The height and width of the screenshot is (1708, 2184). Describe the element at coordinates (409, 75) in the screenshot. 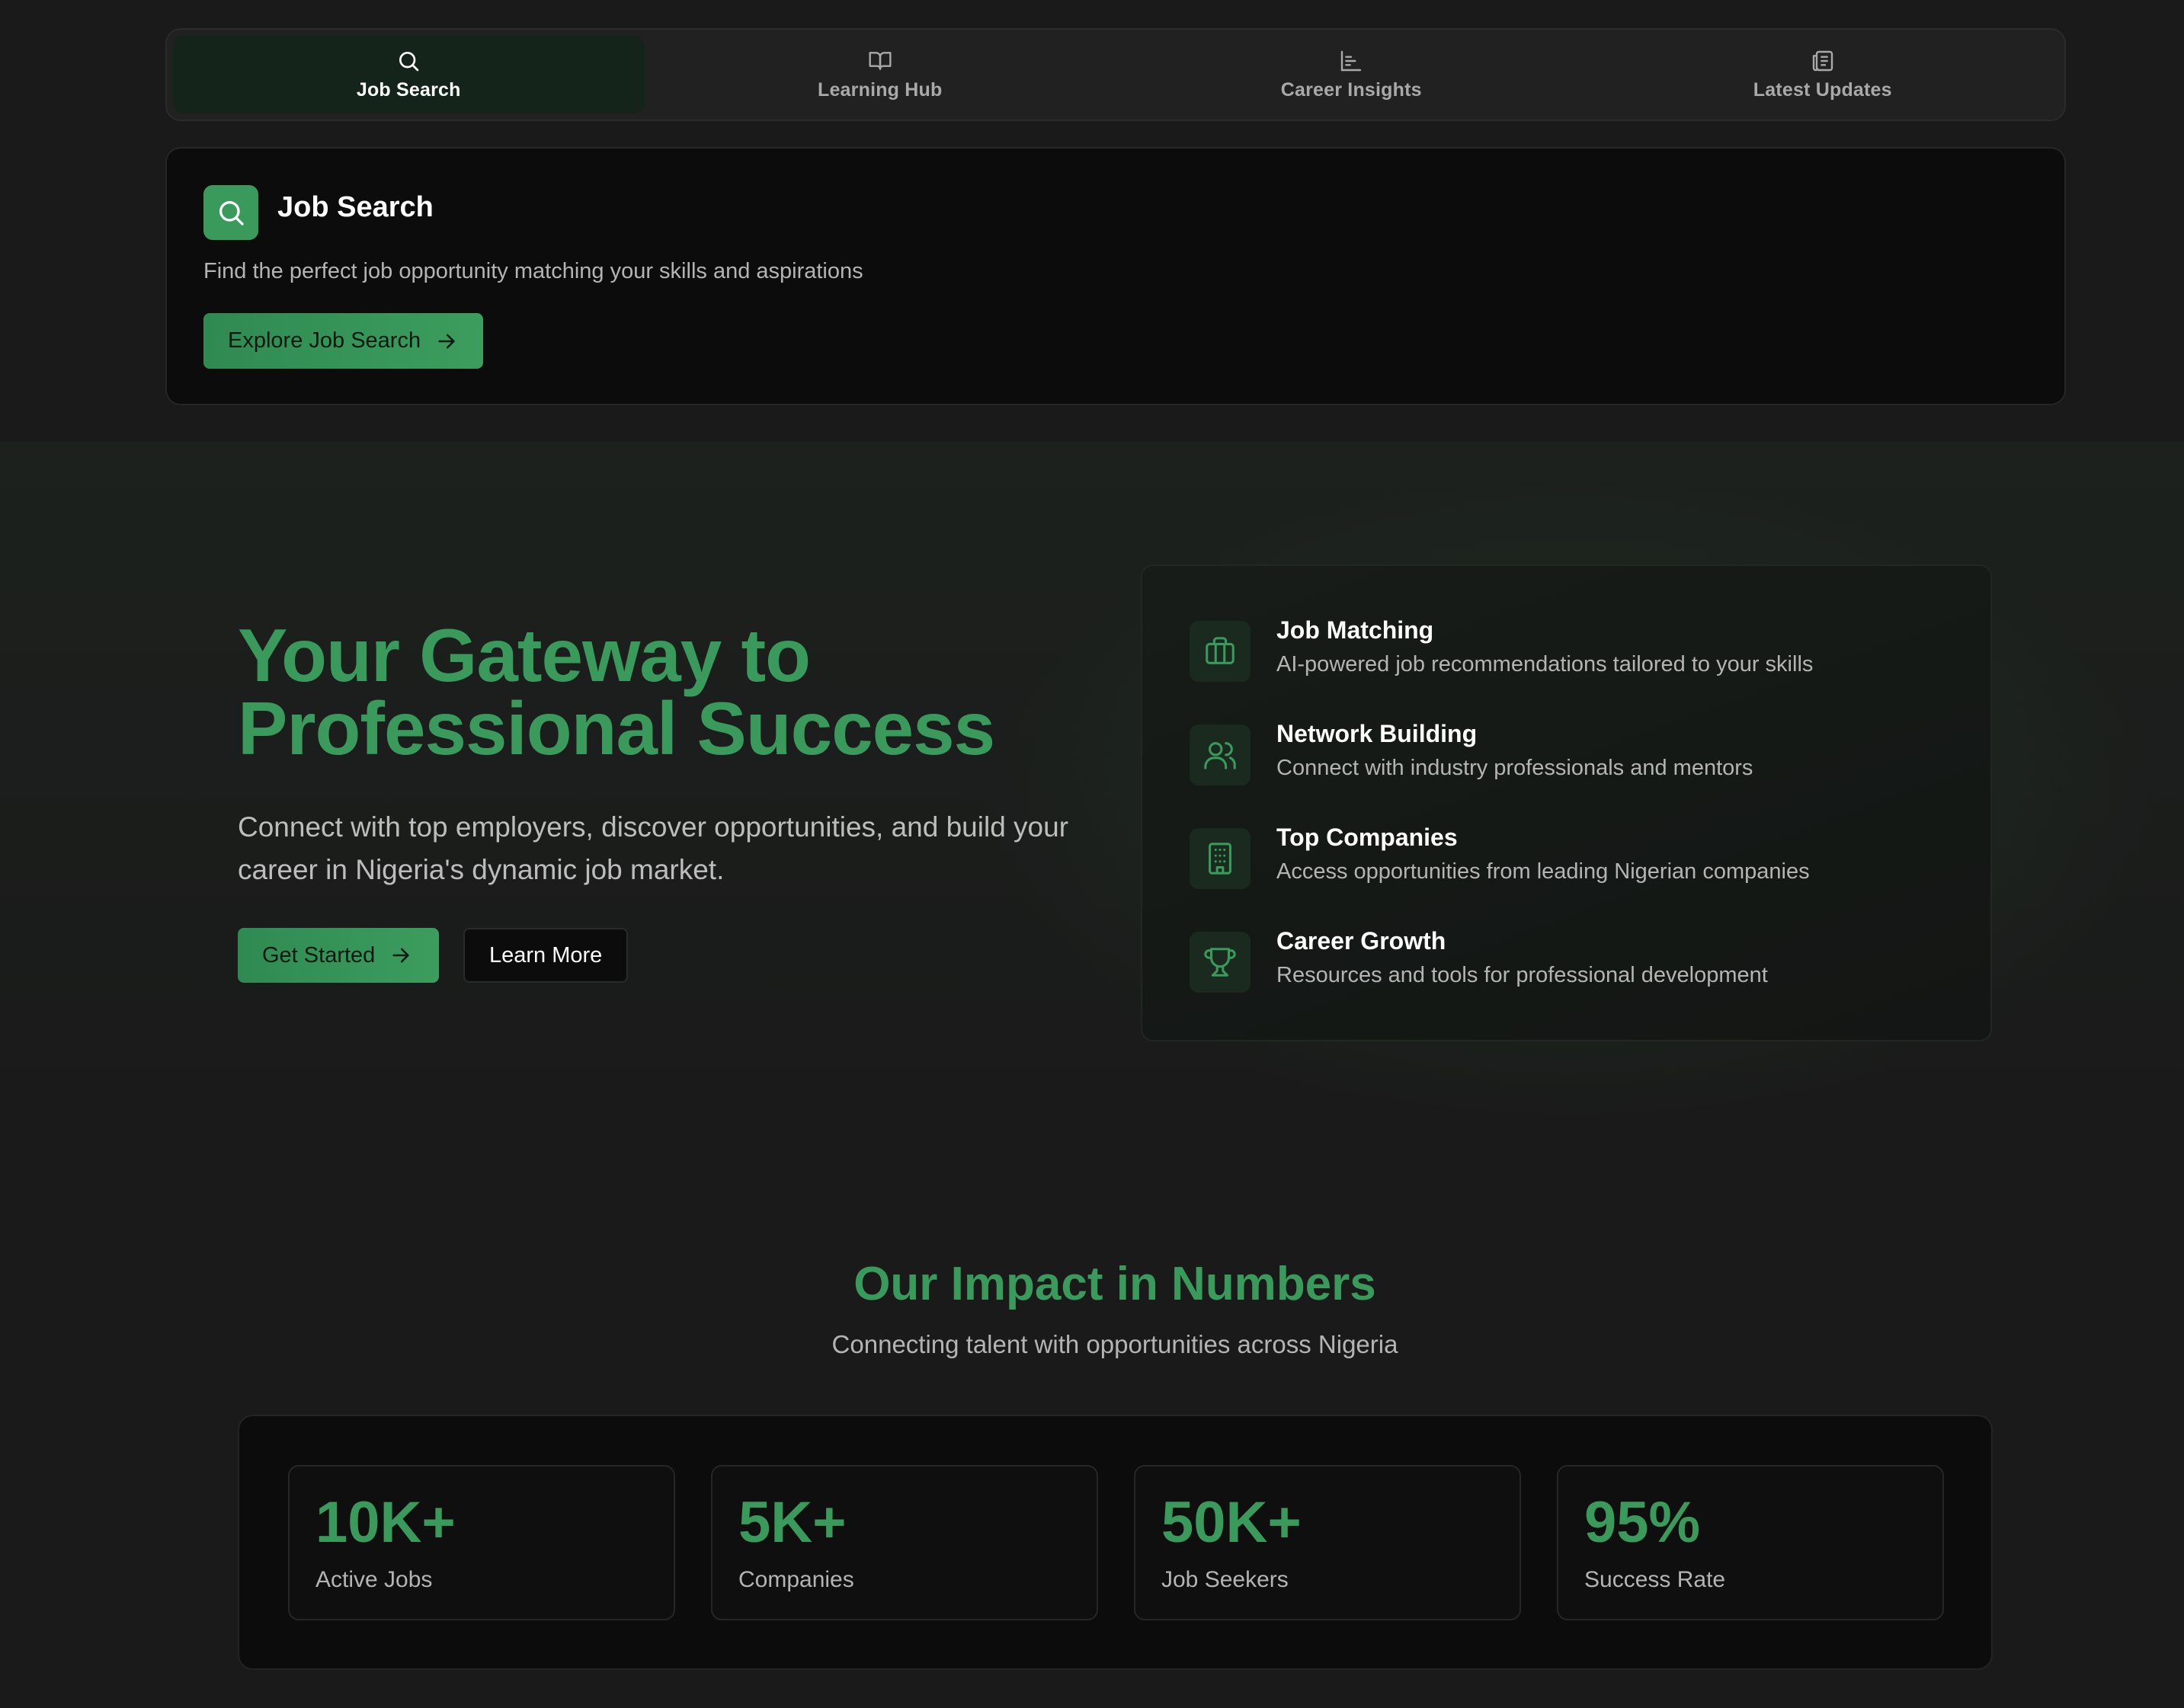

I see `tab-job-search: Job Search` at that location.